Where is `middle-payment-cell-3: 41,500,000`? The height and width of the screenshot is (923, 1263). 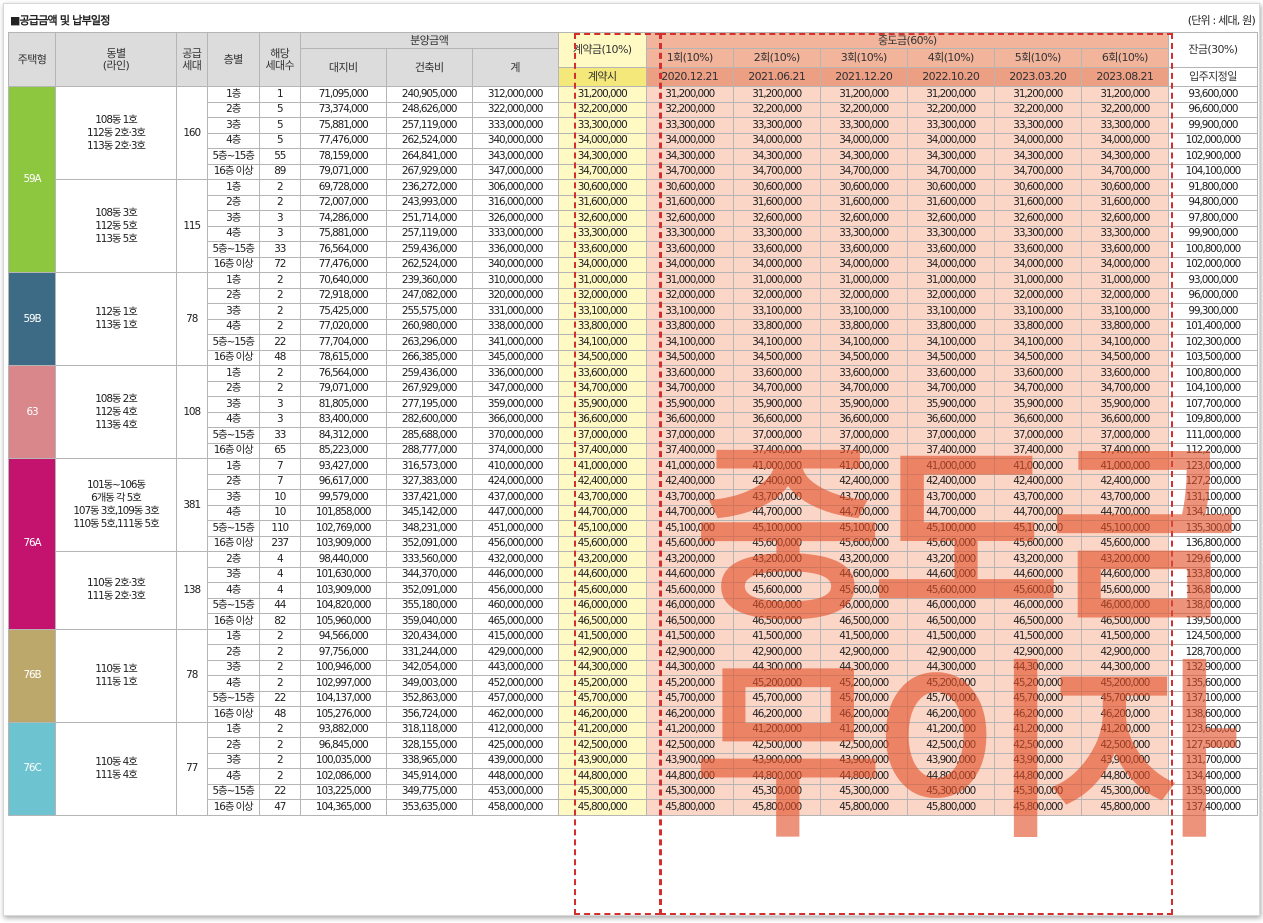 middle-payment-cell-3: 41,500,000 is located at coordinates (863, 636).